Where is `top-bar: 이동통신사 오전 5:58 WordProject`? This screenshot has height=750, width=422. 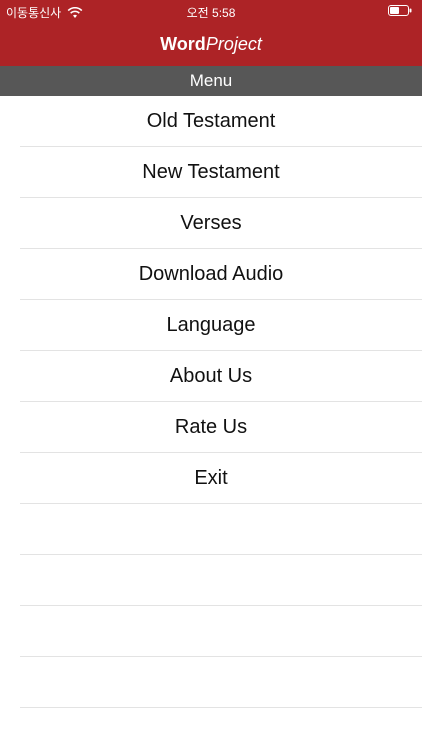 top-bar: 이동통신사 오전 5:58 WordProject is located at coordinates (211, 33).